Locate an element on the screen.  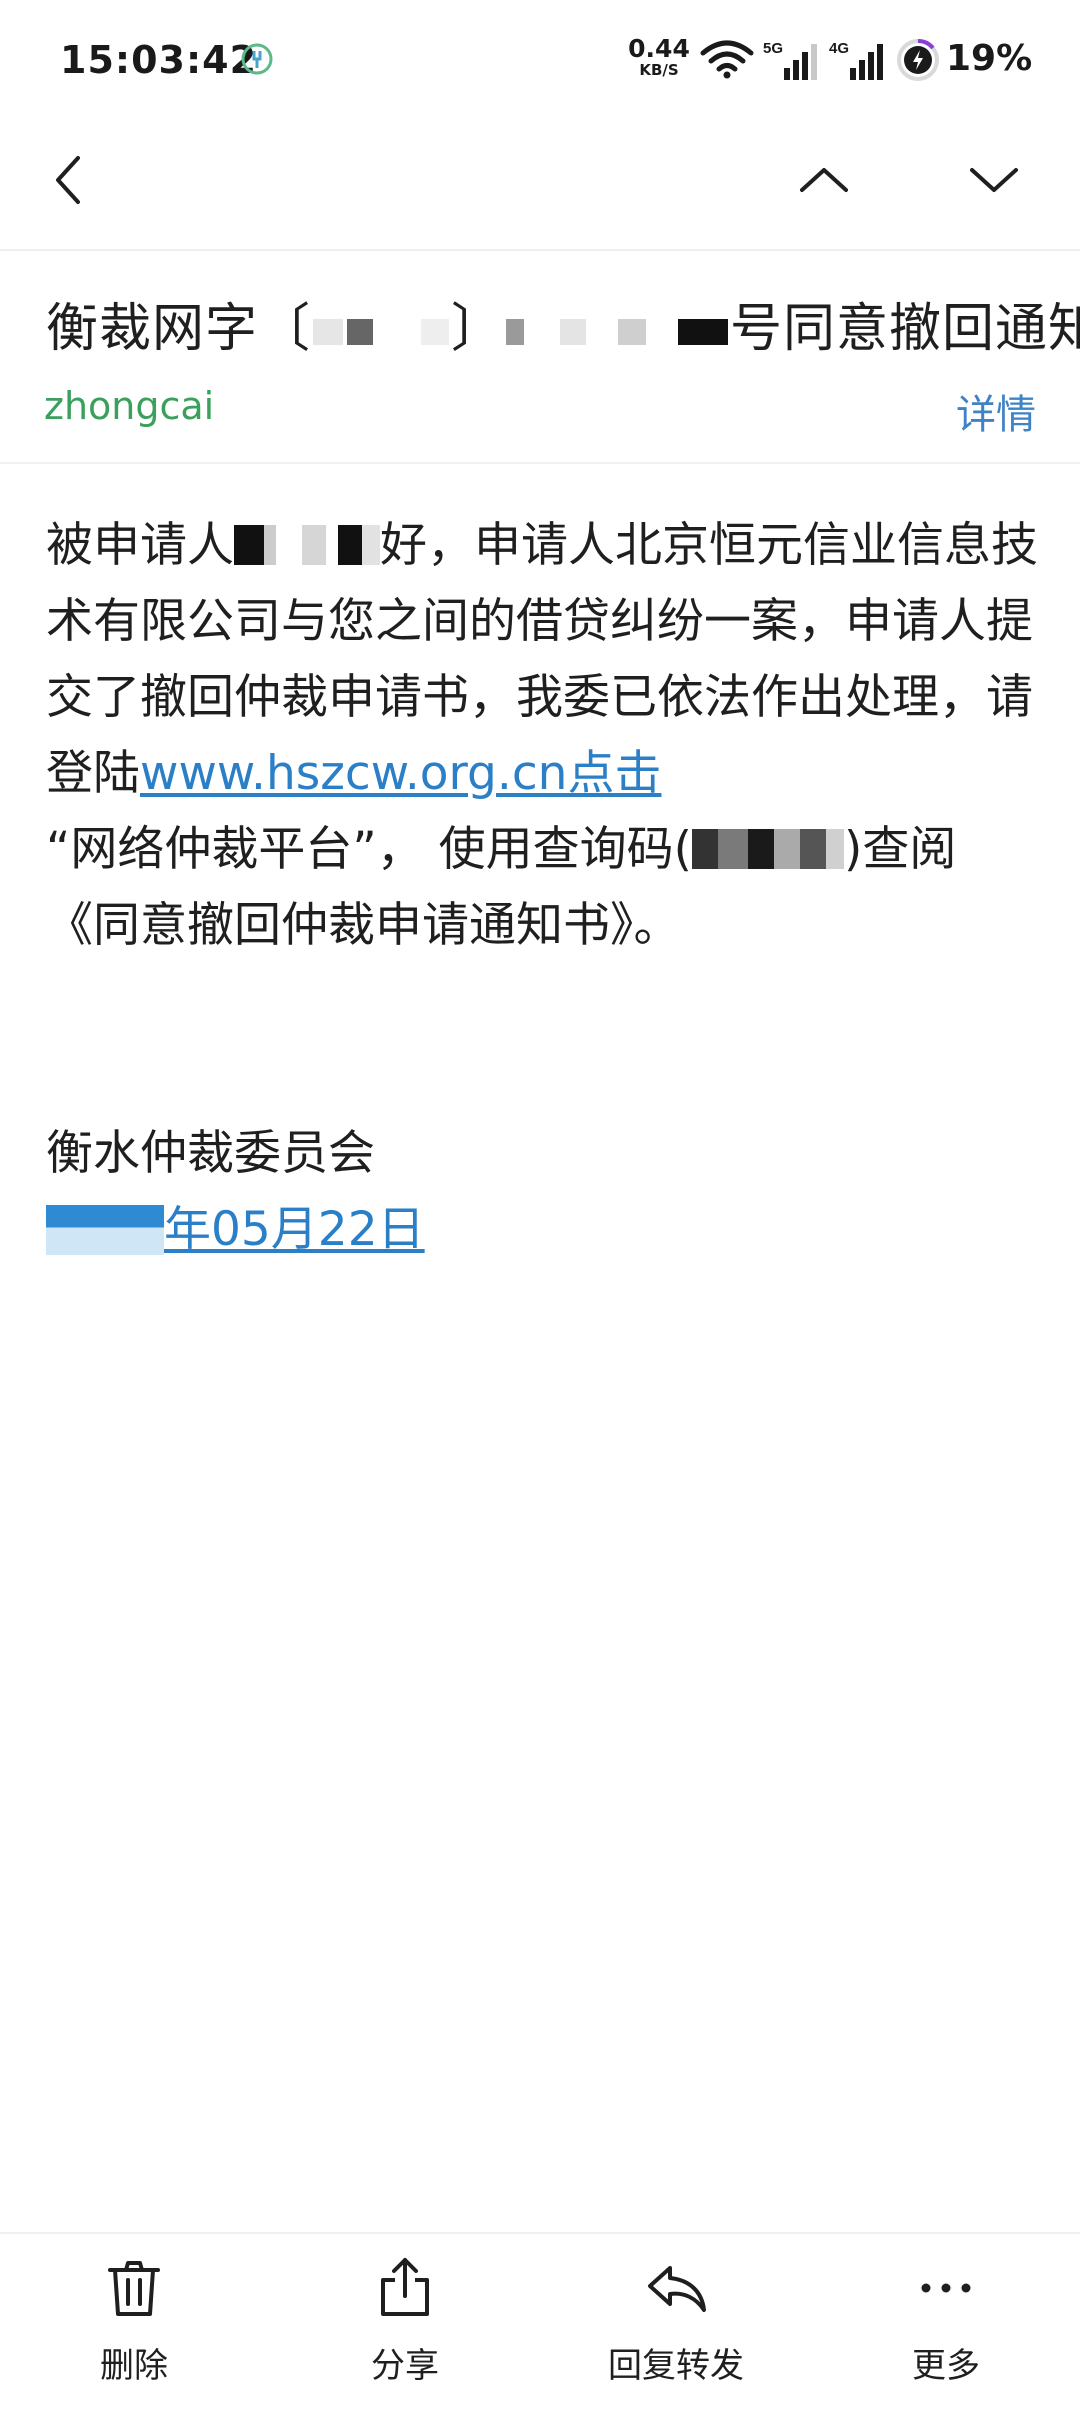
back-button is located at coordinates (68, 180).